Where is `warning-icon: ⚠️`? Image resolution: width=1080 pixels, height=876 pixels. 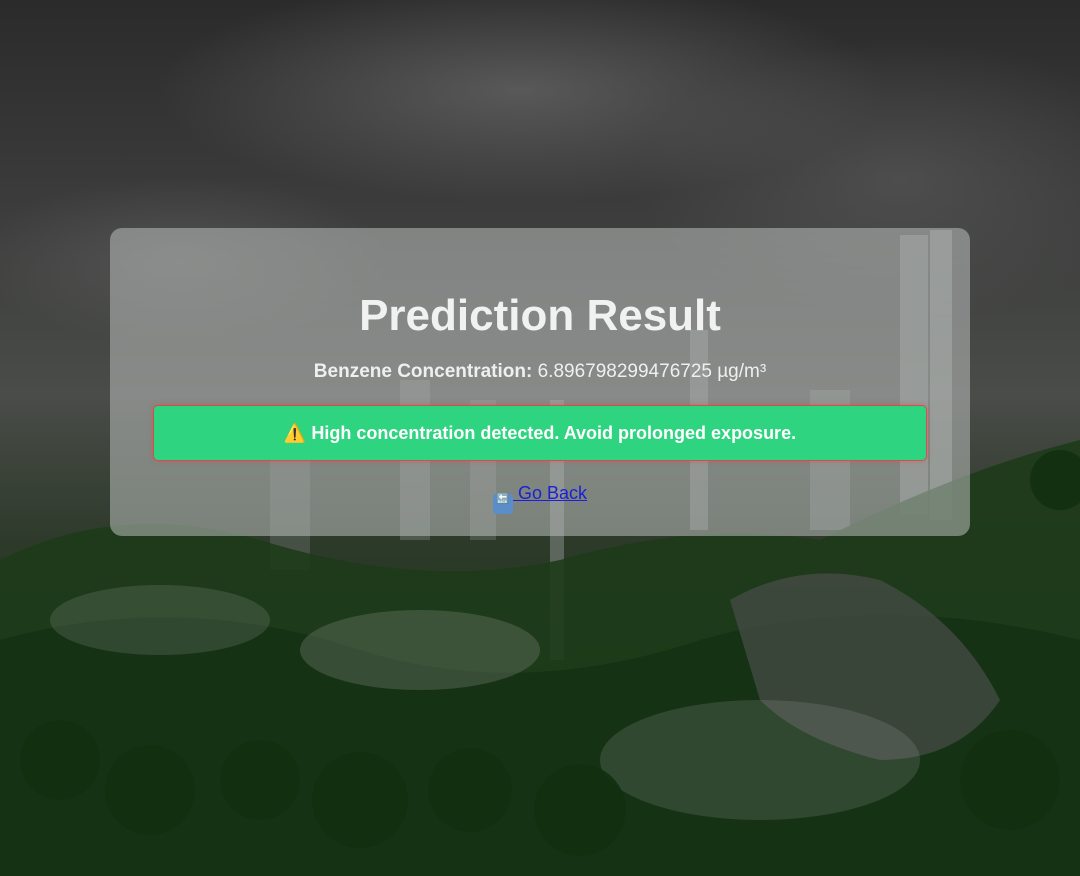 warning-icon: ⚠️ is located at coordinates (295, 433).